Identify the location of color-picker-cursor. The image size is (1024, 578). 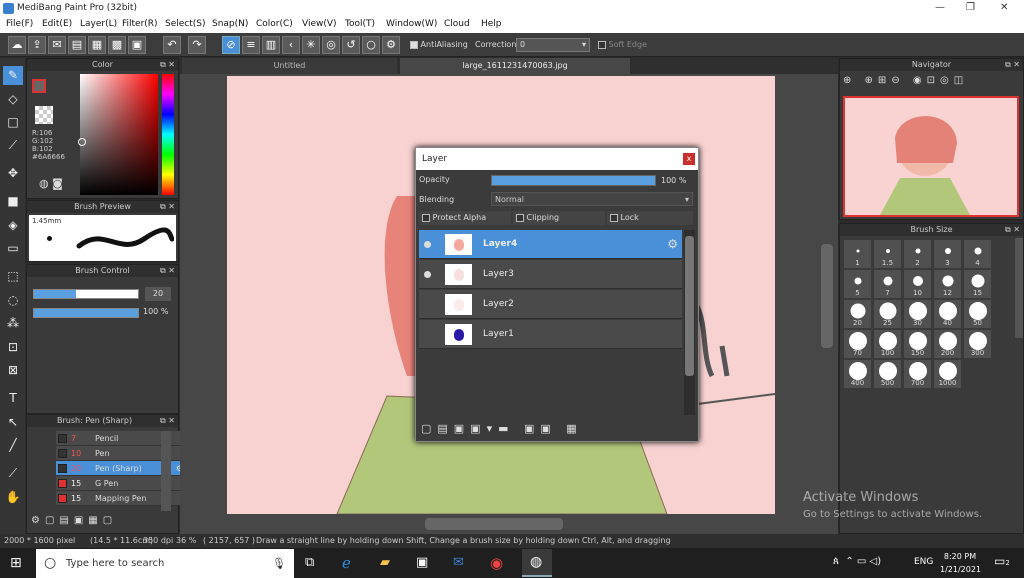
(82, 142).